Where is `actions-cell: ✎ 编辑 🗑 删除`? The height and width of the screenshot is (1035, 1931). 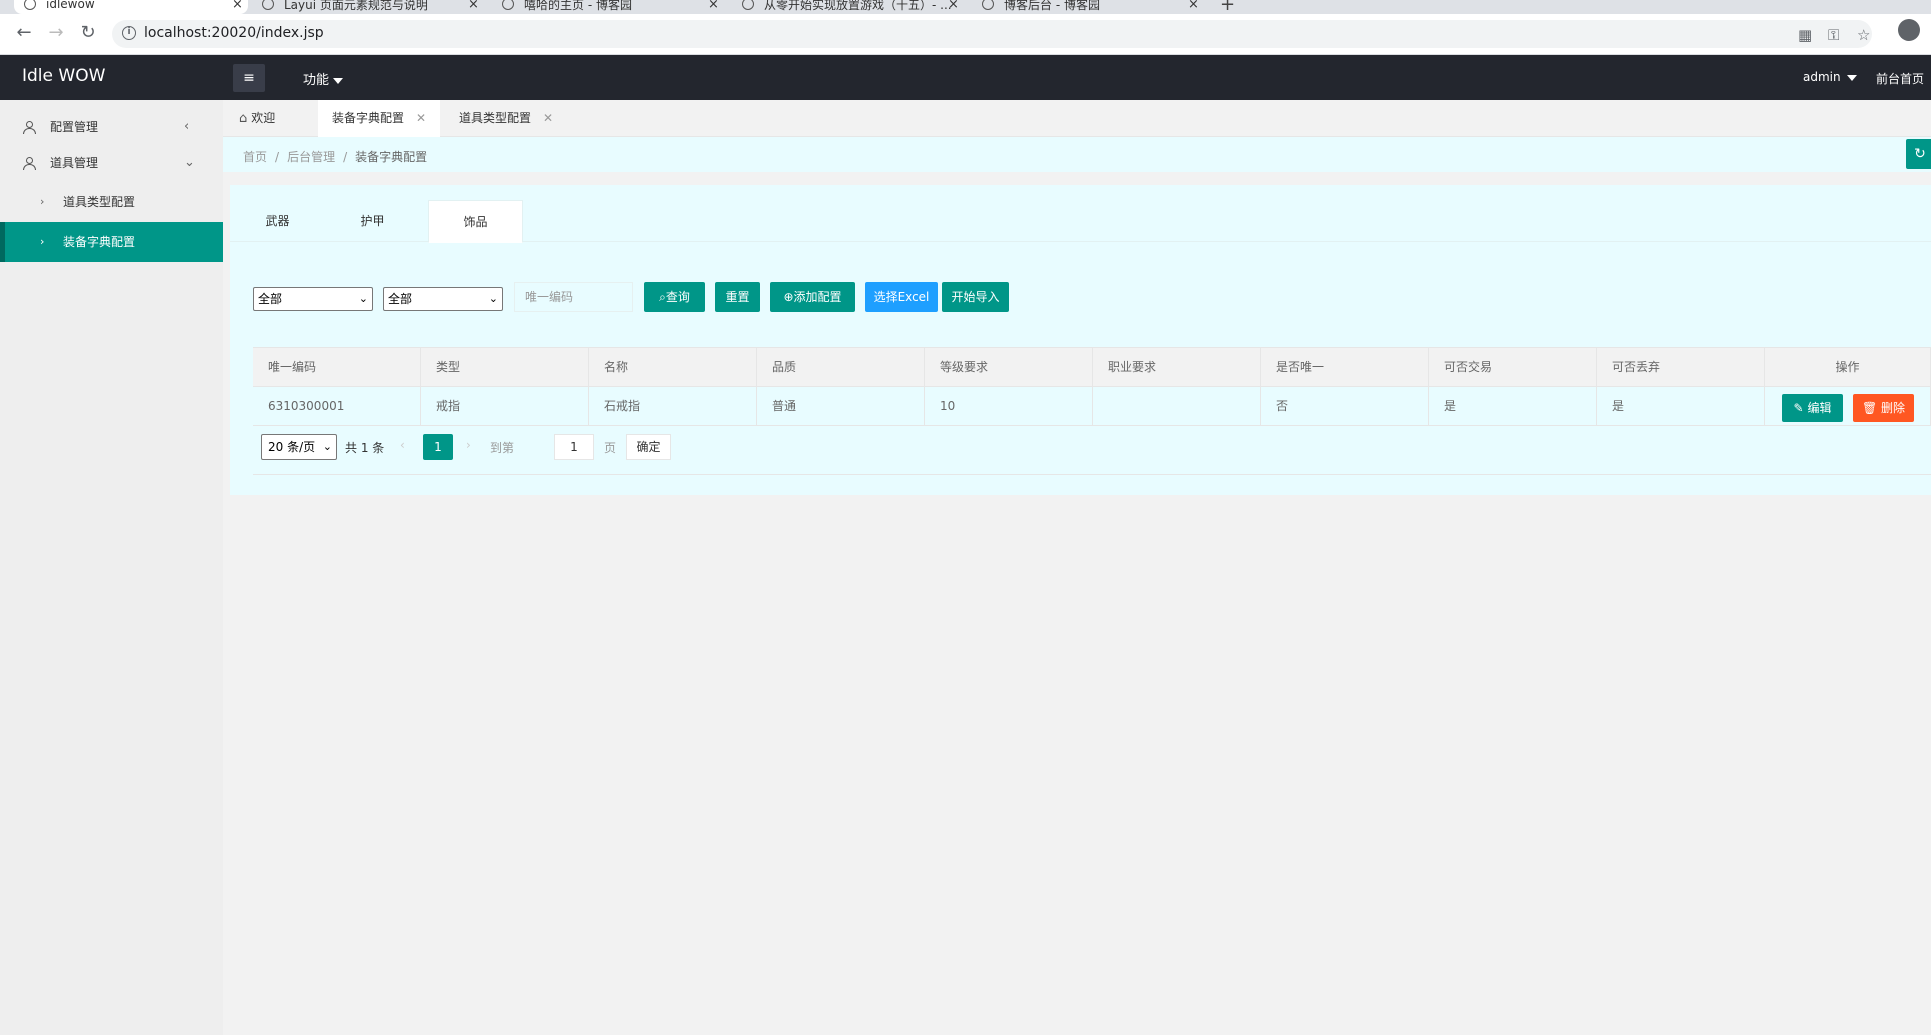
actions-cell: ✎ 编辑 🗑 删除 is located at coordinates (1848, 406).